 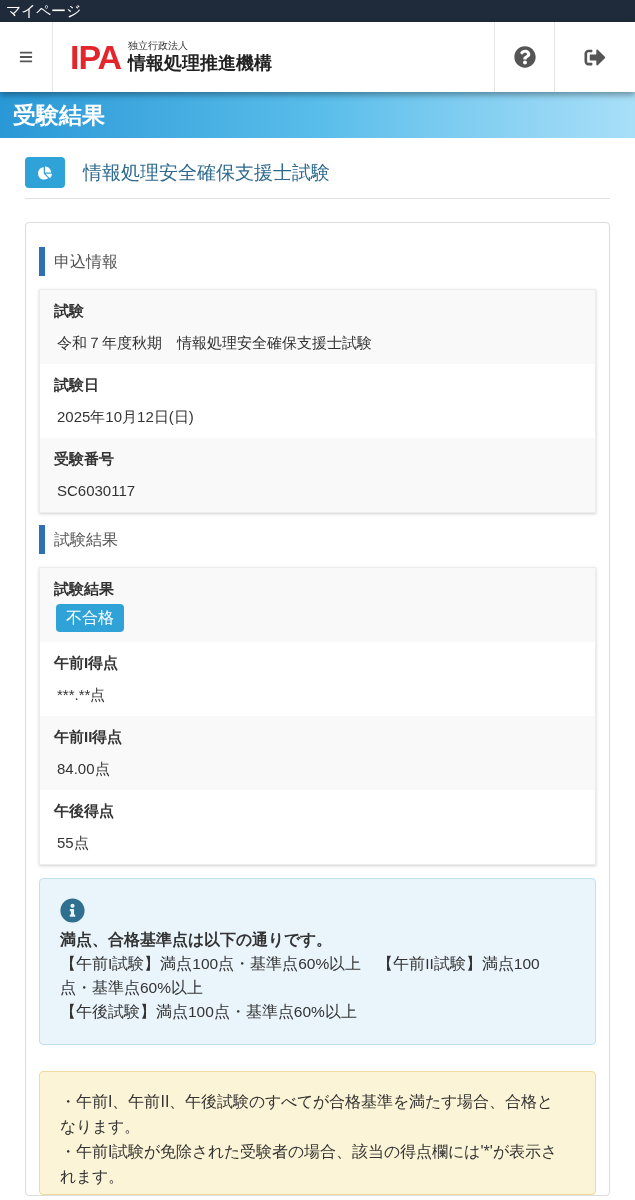 I want to click on screen-title: マイページ, so click(x=43, y=11).